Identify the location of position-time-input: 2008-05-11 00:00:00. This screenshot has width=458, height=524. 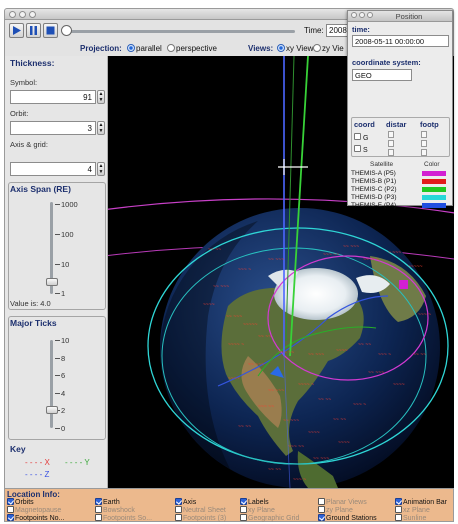
(400, 41).